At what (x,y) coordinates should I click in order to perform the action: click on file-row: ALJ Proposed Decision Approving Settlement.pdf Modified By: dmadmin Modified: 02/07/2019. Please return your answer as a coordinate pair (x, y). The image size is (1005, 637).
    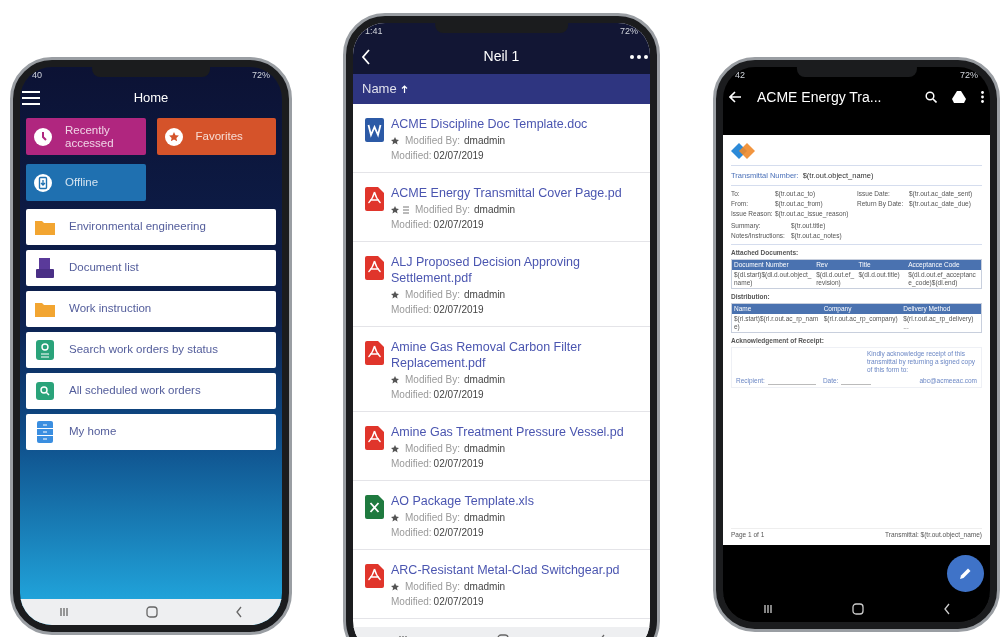
    Looking at the image, I should click on (501, 284).